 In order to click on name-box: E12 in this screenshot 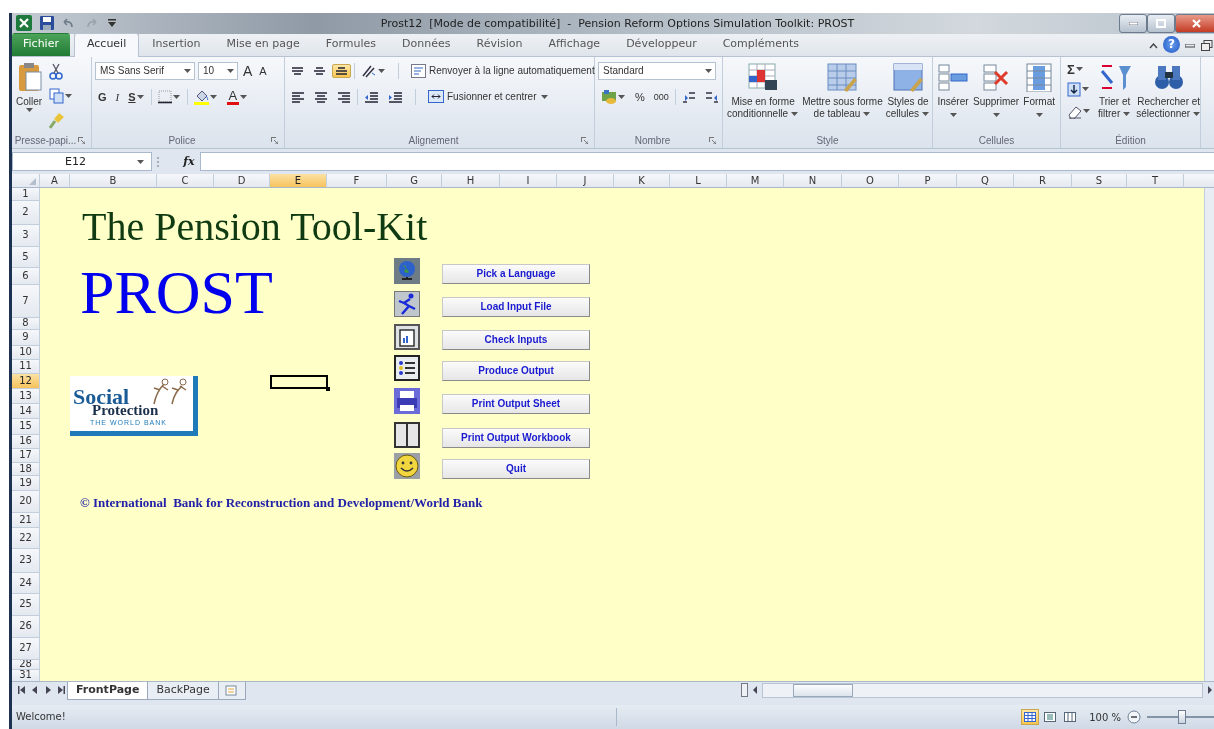, I will do `click(82, 162)`.